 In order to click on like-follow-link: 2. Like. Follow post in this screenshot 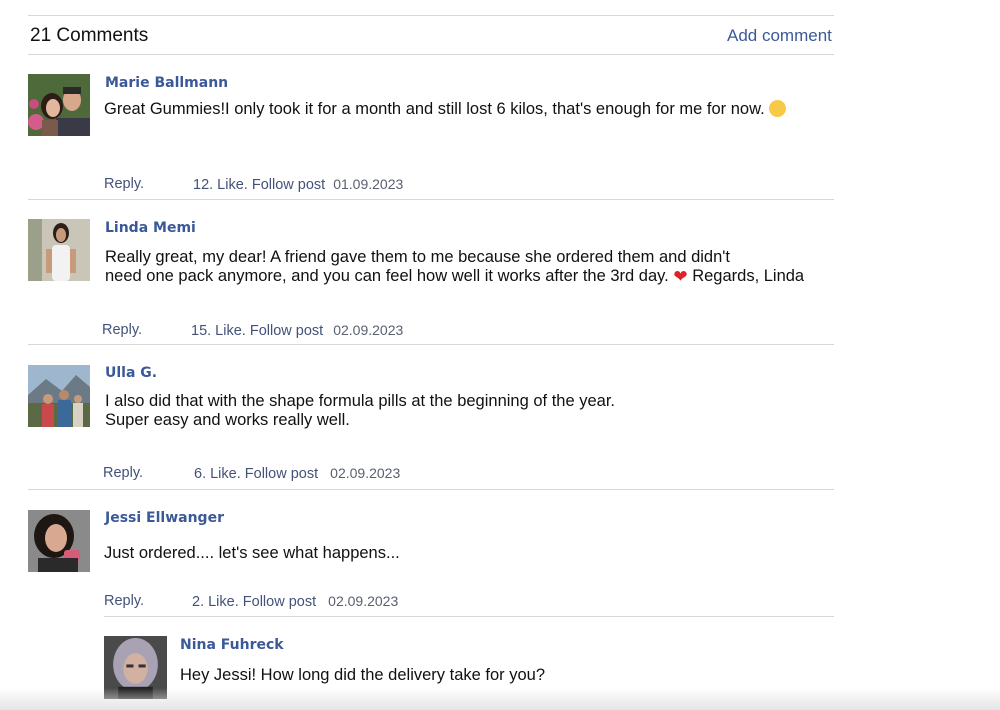, I will do `click(254, 602)`.